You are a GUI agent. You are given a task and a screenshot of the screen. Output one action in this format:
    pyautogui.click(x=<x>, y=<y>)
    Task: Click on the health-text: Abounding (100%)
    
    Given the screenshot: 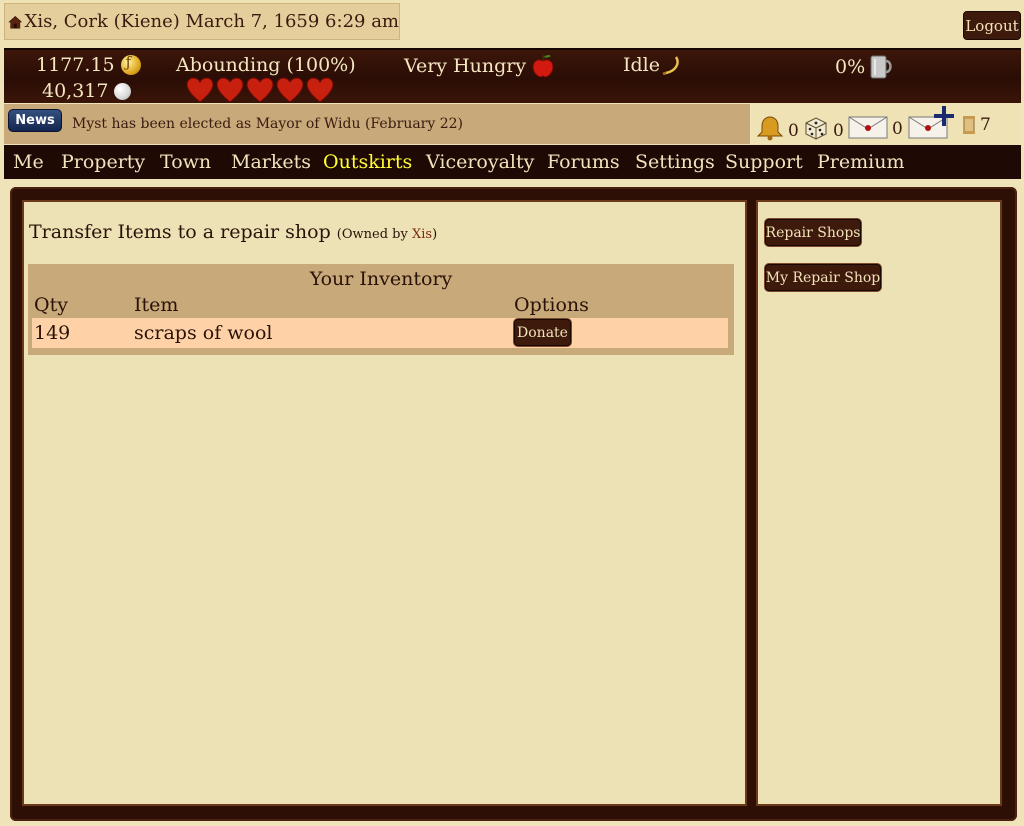 What is the action you would take?
    pyautogui.click(x=266, y=65)
    